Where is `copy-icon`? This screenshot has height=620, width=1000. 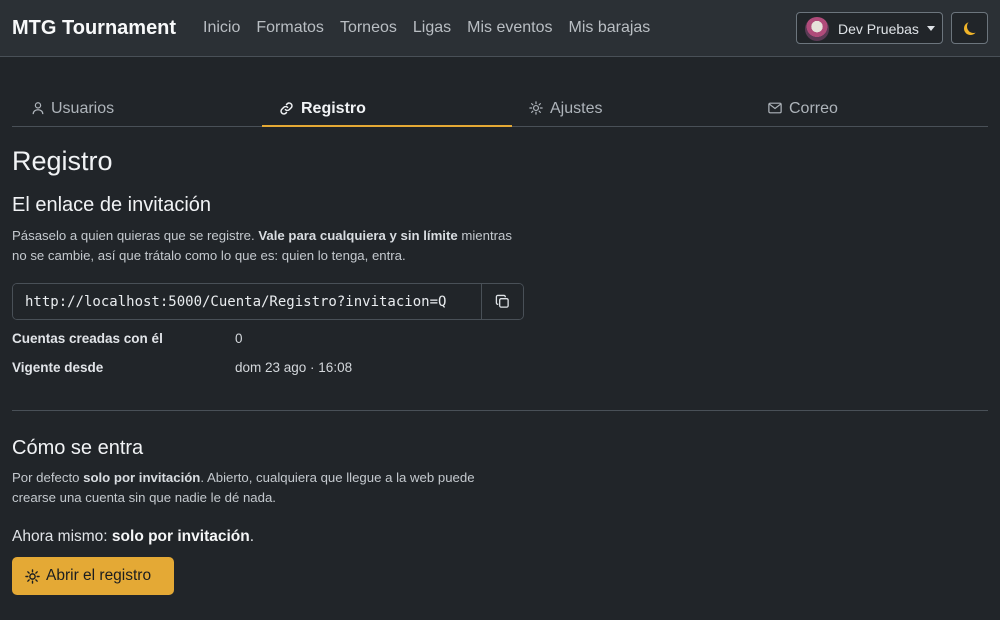 copy-icon is located at coordinates (502, 301).